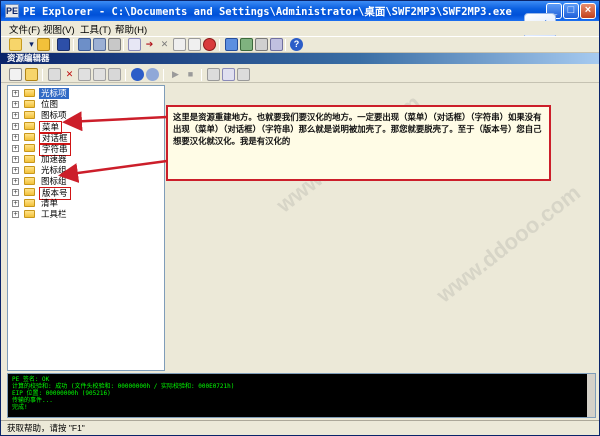  Describe the element at coordinates (54, 93) in the screenshot. I see `tree-item-label: 光标项` at that location.